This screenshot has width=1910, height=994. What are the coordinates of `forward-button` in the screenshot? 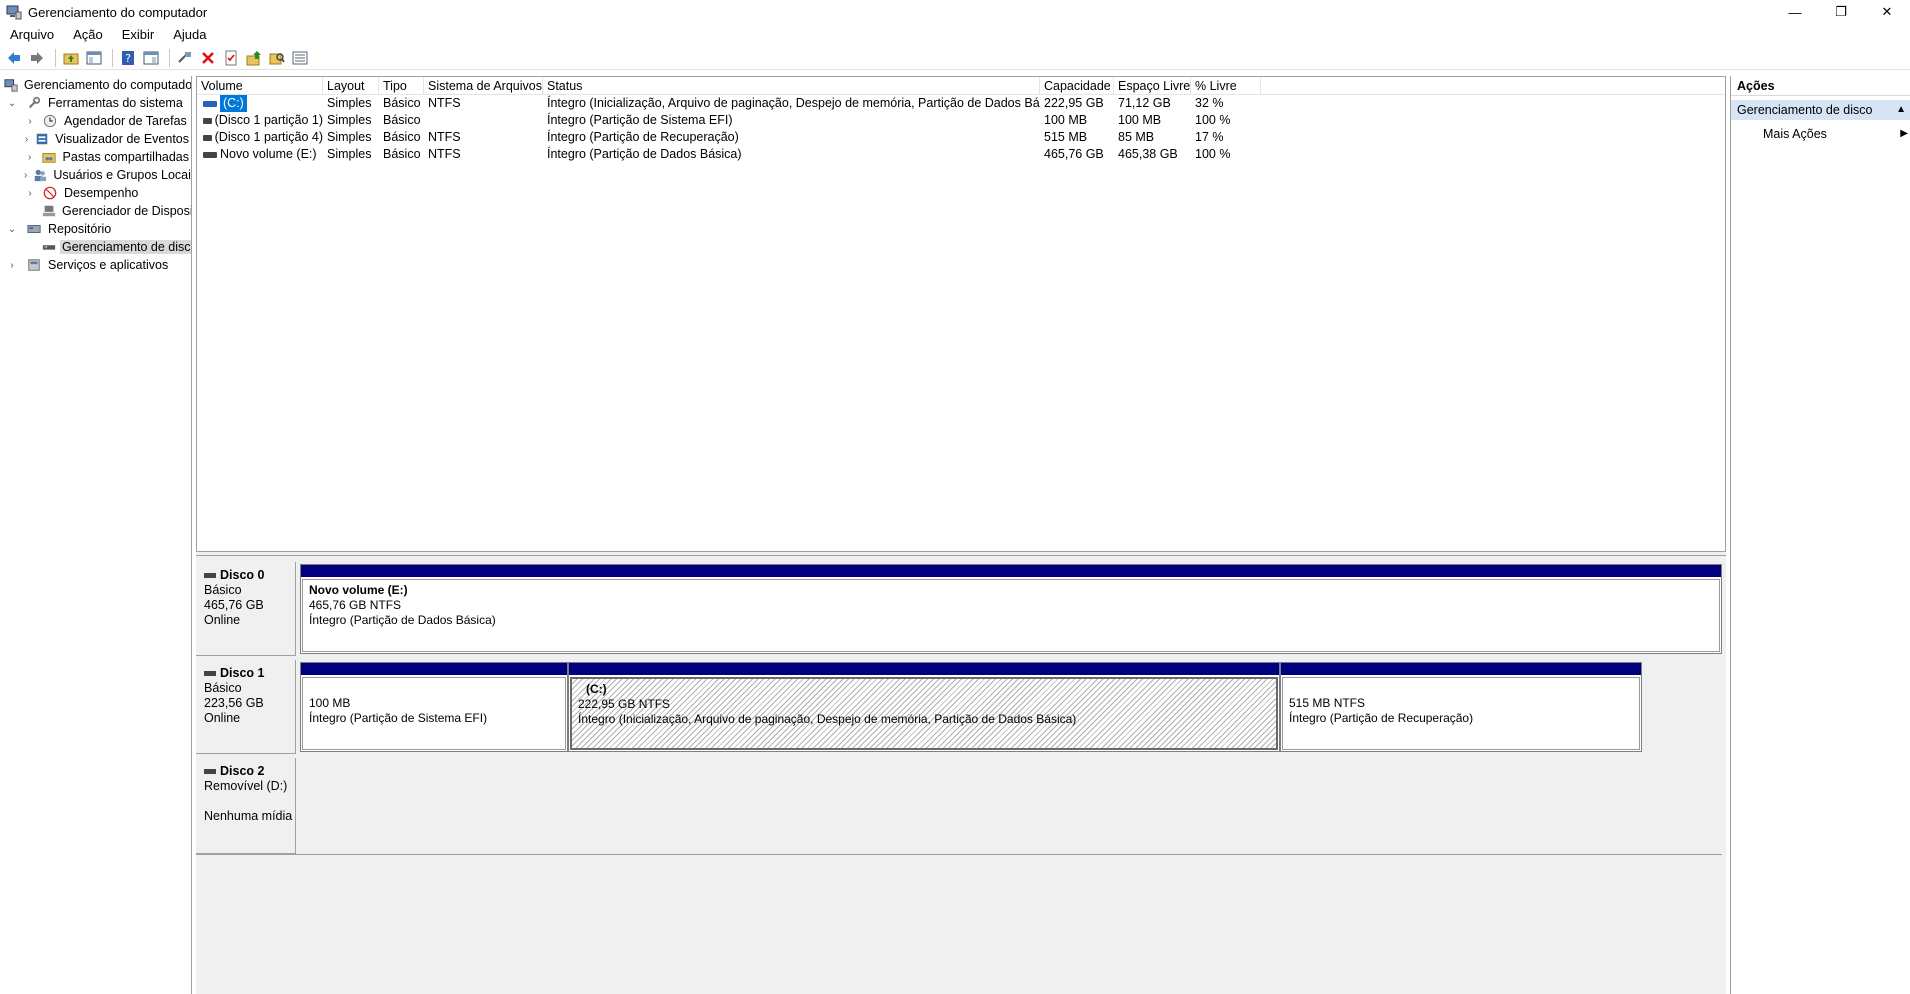 It's located at (37, 58).